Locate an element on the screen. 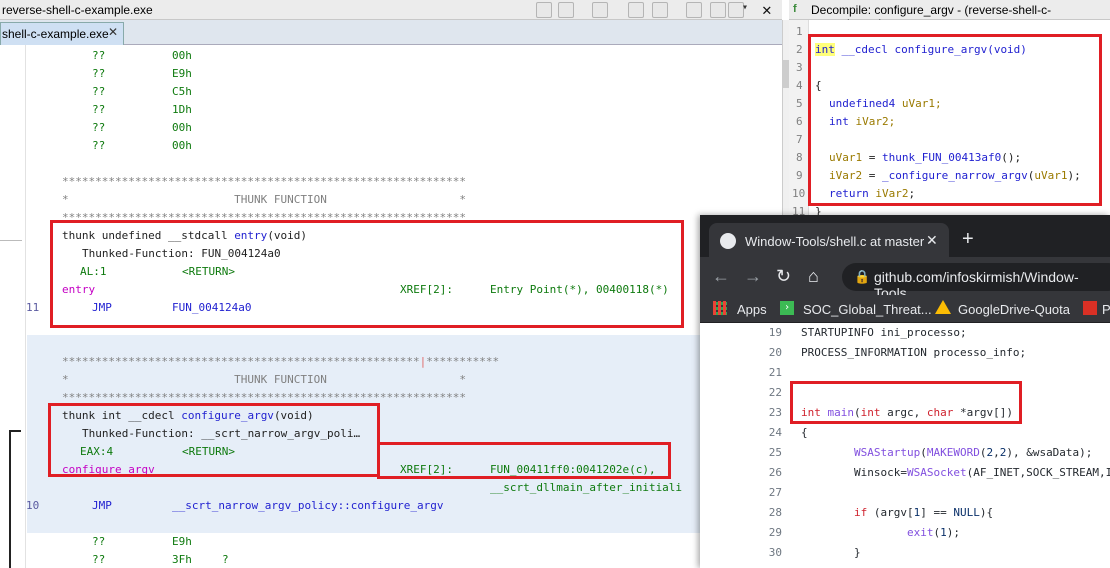  dec-line-number: 1 is located at coordinates (799, 31).